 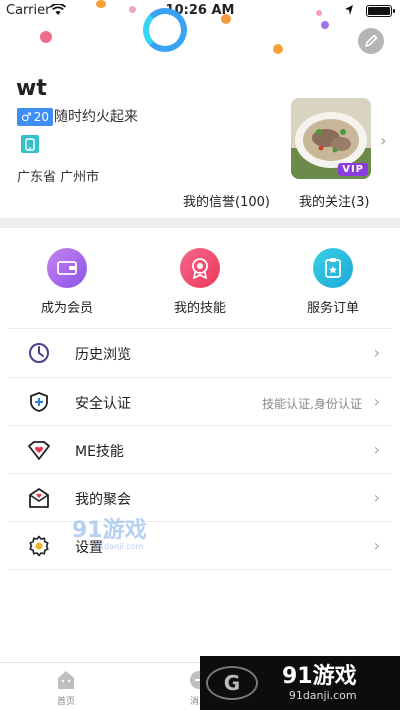 I want to click on divider, so click(x=200, y=569).